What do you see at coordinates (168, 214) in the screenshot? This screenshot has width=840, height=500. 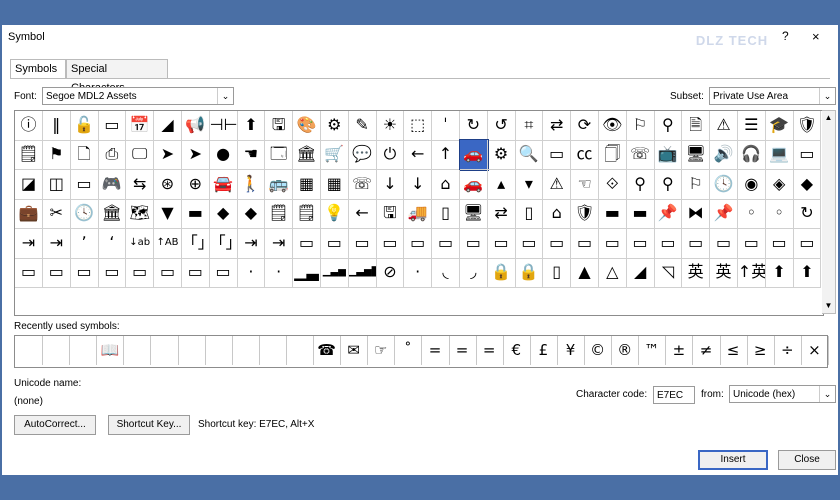 I see `symbol-cell: ▼` at bounding box center [168, 214].